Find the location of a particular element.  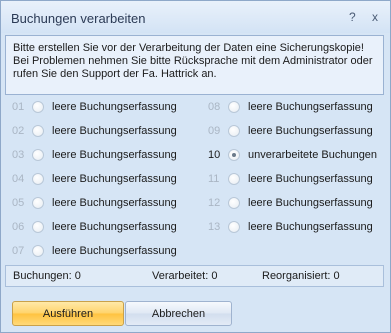

option-number: 04 is located at coordinates (18, 179).